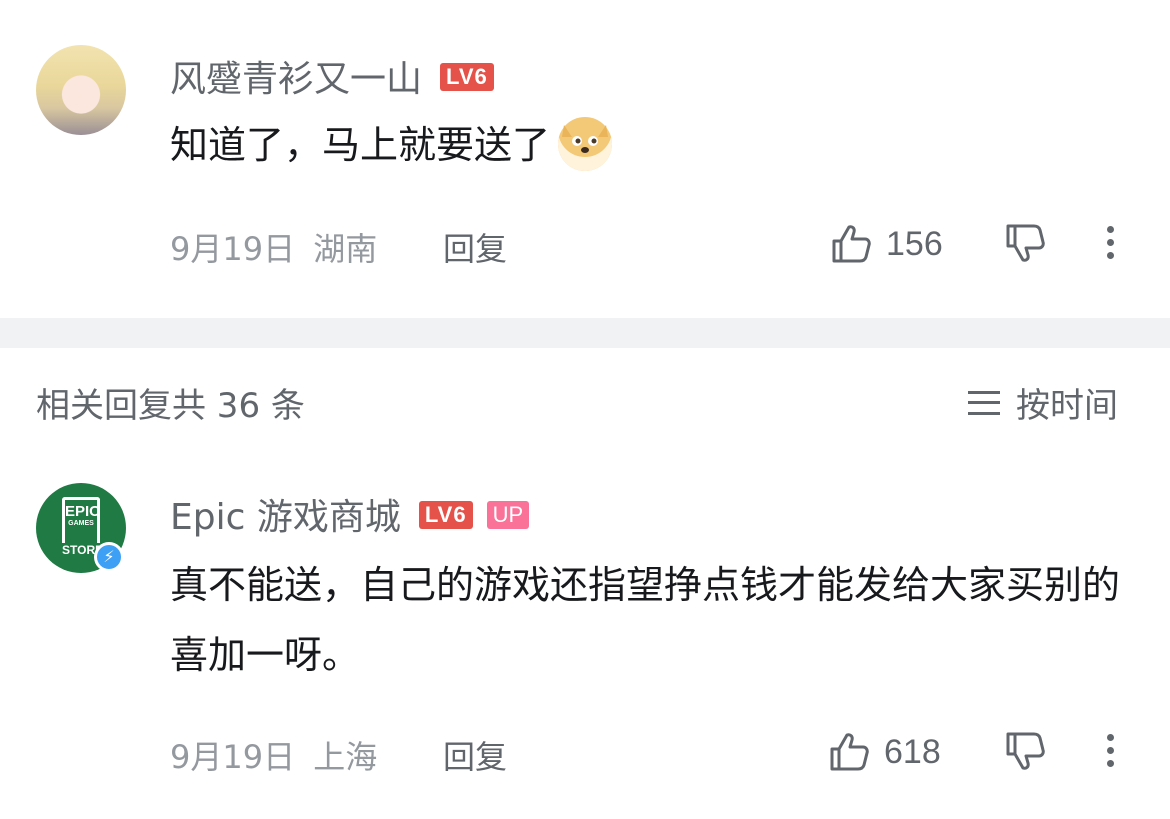  Describe the element at coordinates (170, 406) in the screenshot. I see `replies-count-title: 相关回复共 36 条` at that location.